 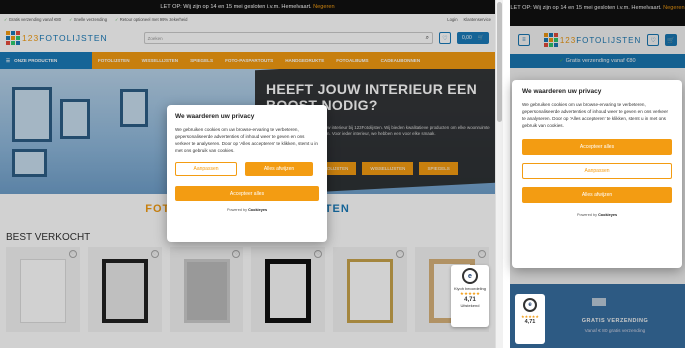 I want to click on trust-badge: e ★★★★★ 4,71, so click(x=530, y=319).